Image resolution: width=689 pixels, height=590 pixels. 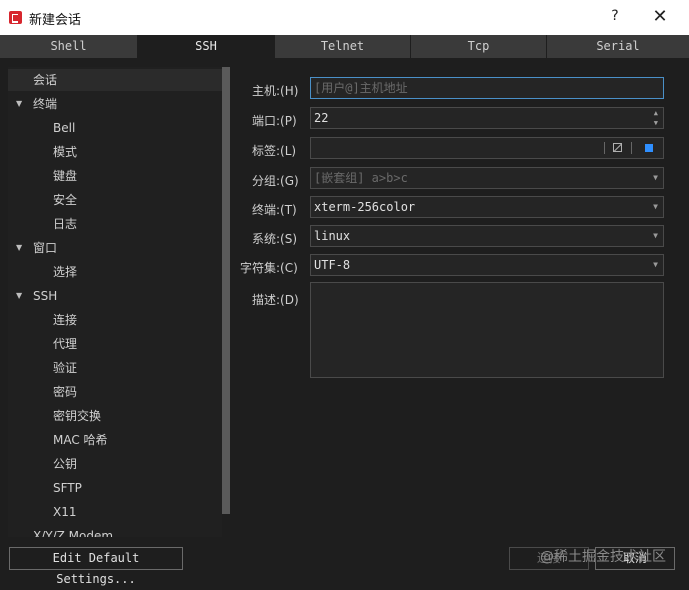 I want to click on tab-ssh: SSH, so click(x=206, y=46).